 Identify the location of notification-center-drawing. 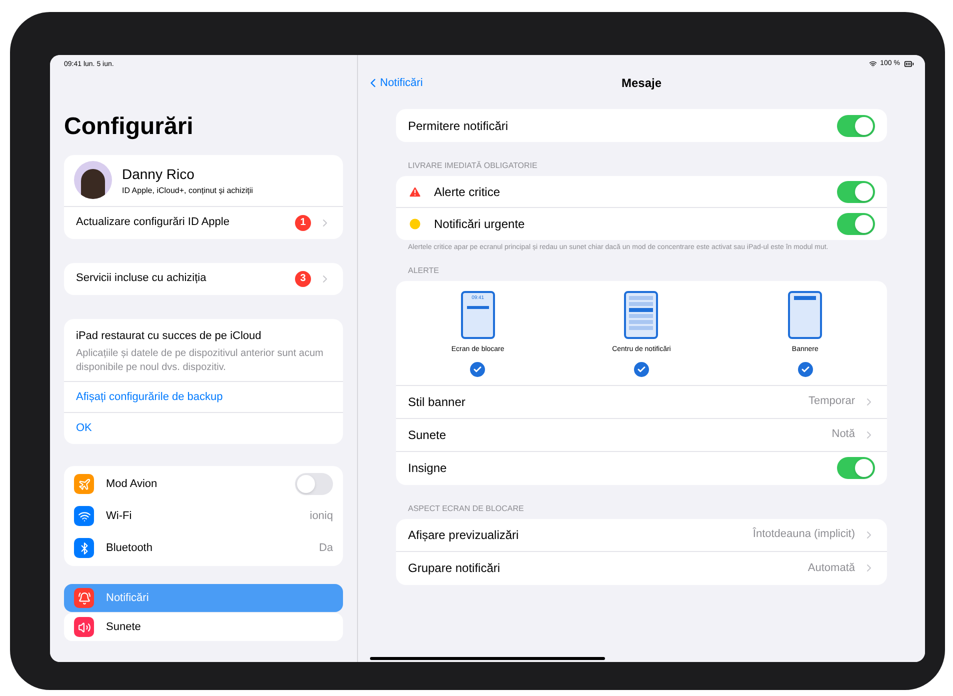
(641, 315).